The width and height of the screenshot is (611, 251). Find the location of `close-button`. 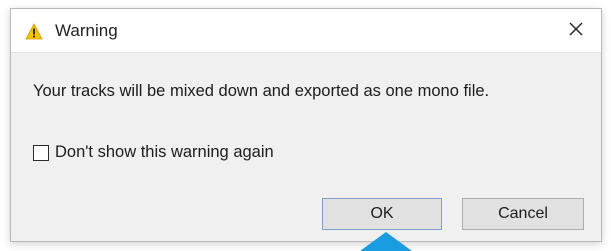

close-button is located at coordinates (576, 31).